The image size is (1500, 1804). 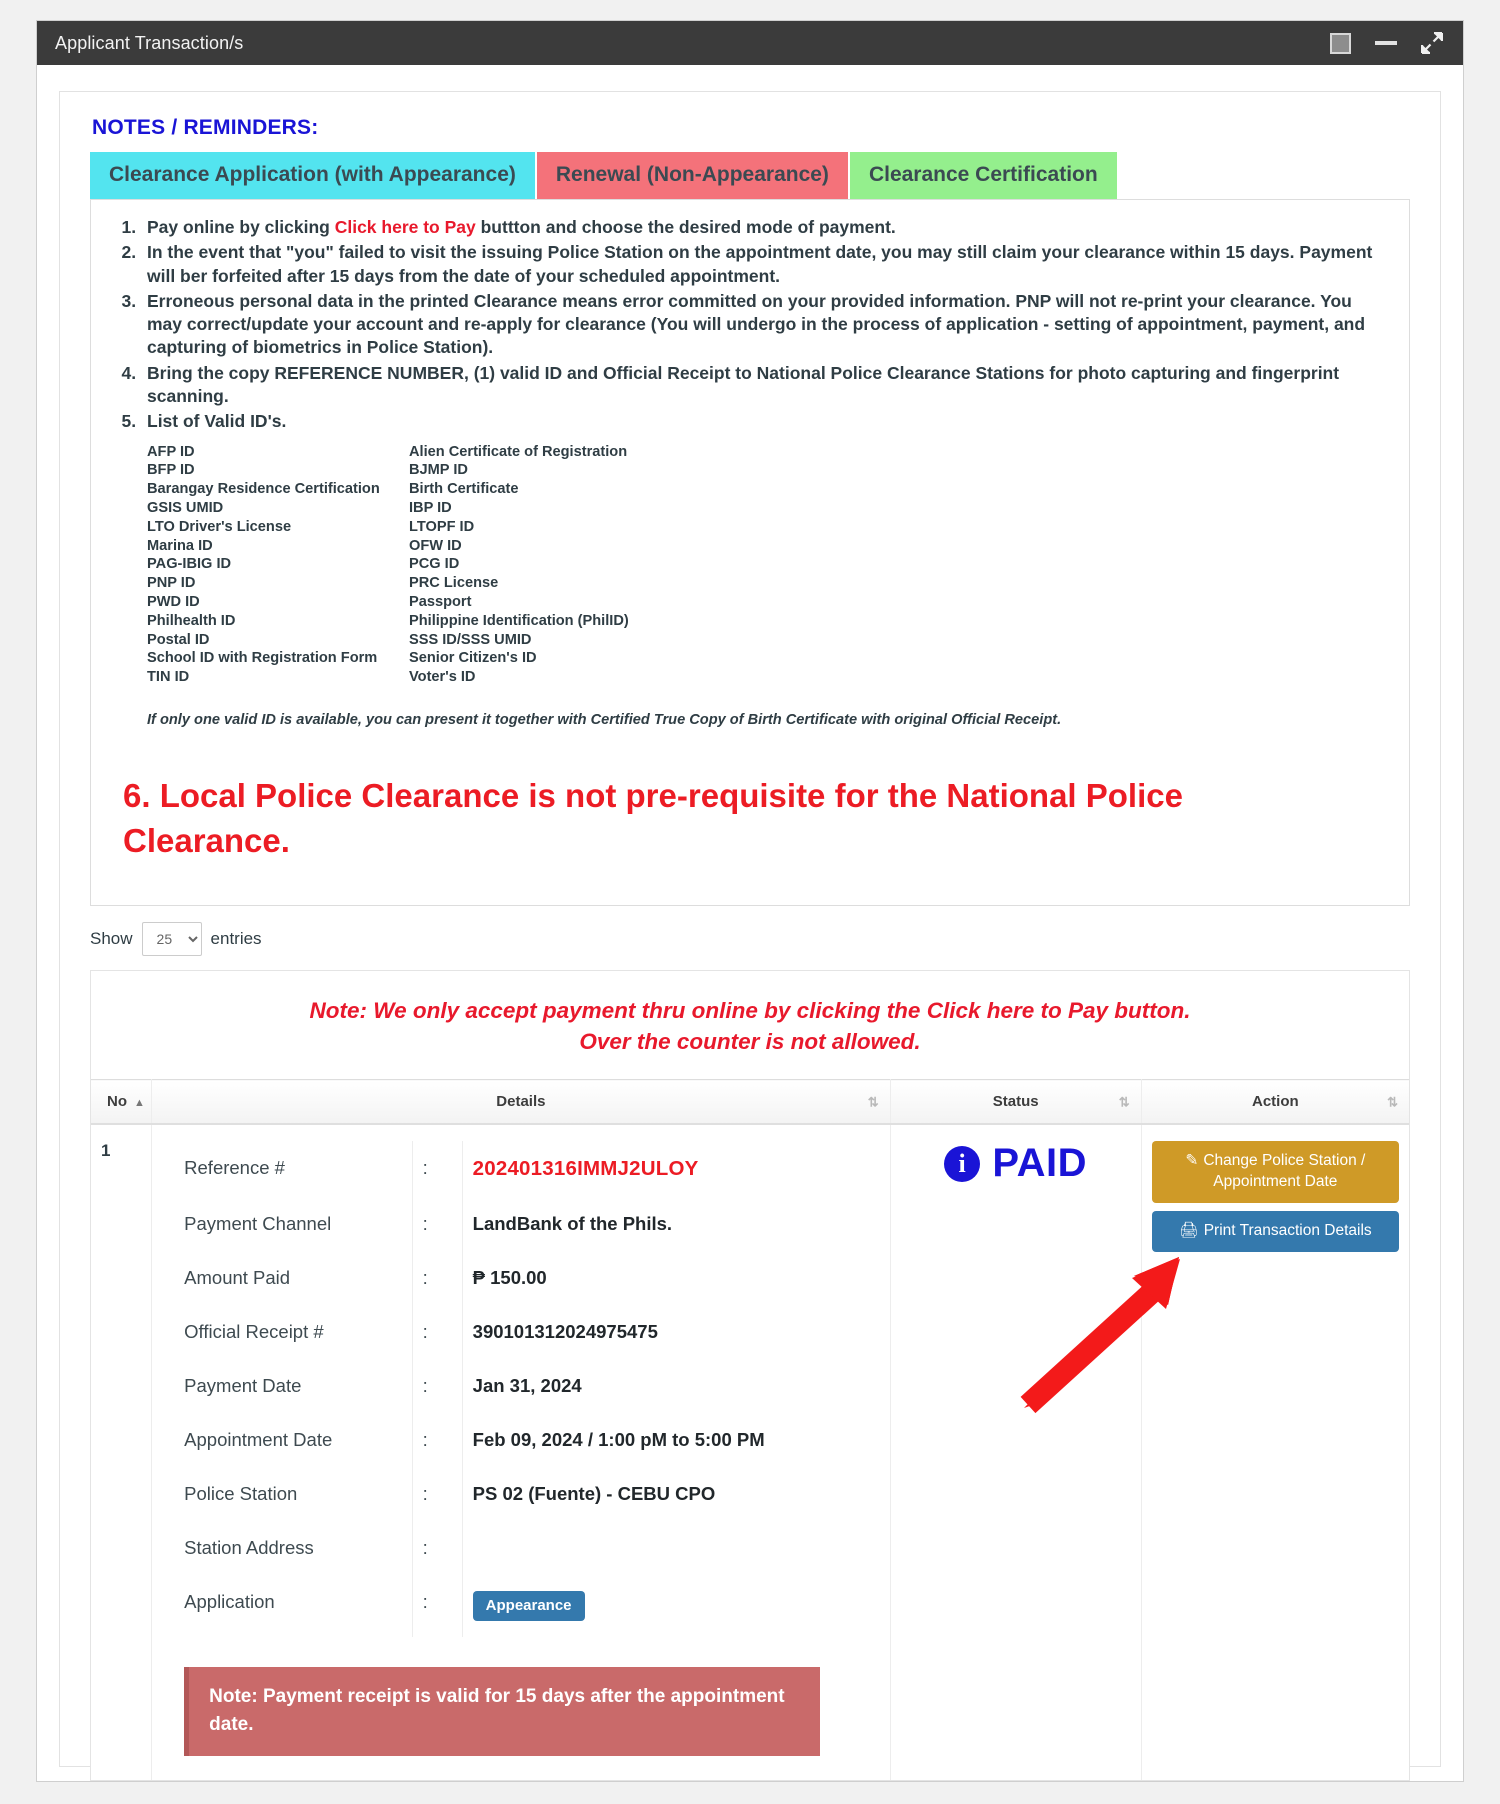 I want to click on note-1-pre: Pay online by clicking, so click(x=241, y=227).